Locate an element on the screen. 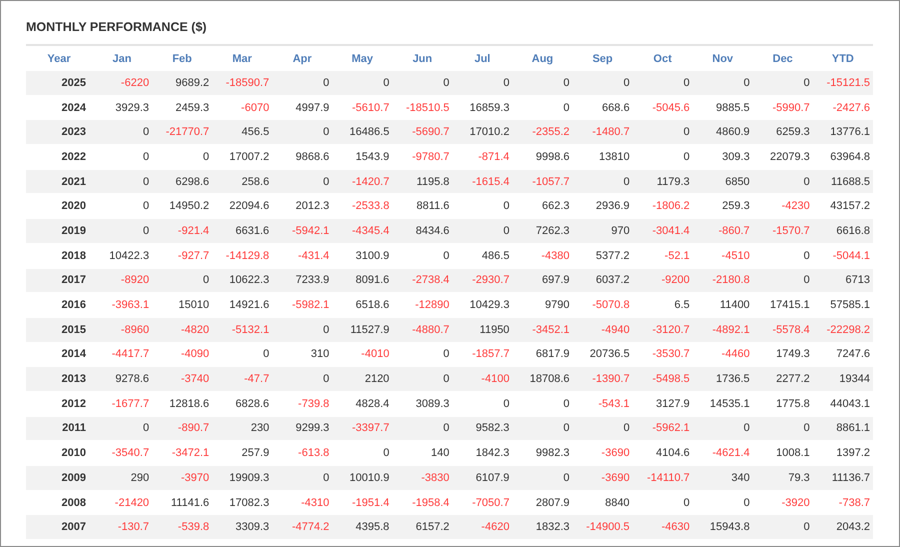 This screenshot has width=900, height=547. table-cell: -4345.4 is located at coordinates (362, 231).